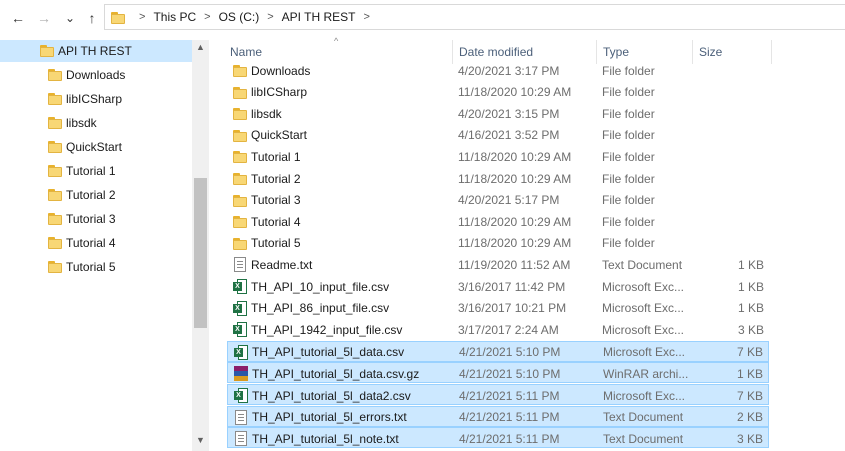 Image resolution: width=845 pixels, height=451 pixels. What do you see at coordinates (325, 438) in the screenshot?
I see `file-name: TH_API_tutorial_5l_note.txt` at bounding box center [325, 438].